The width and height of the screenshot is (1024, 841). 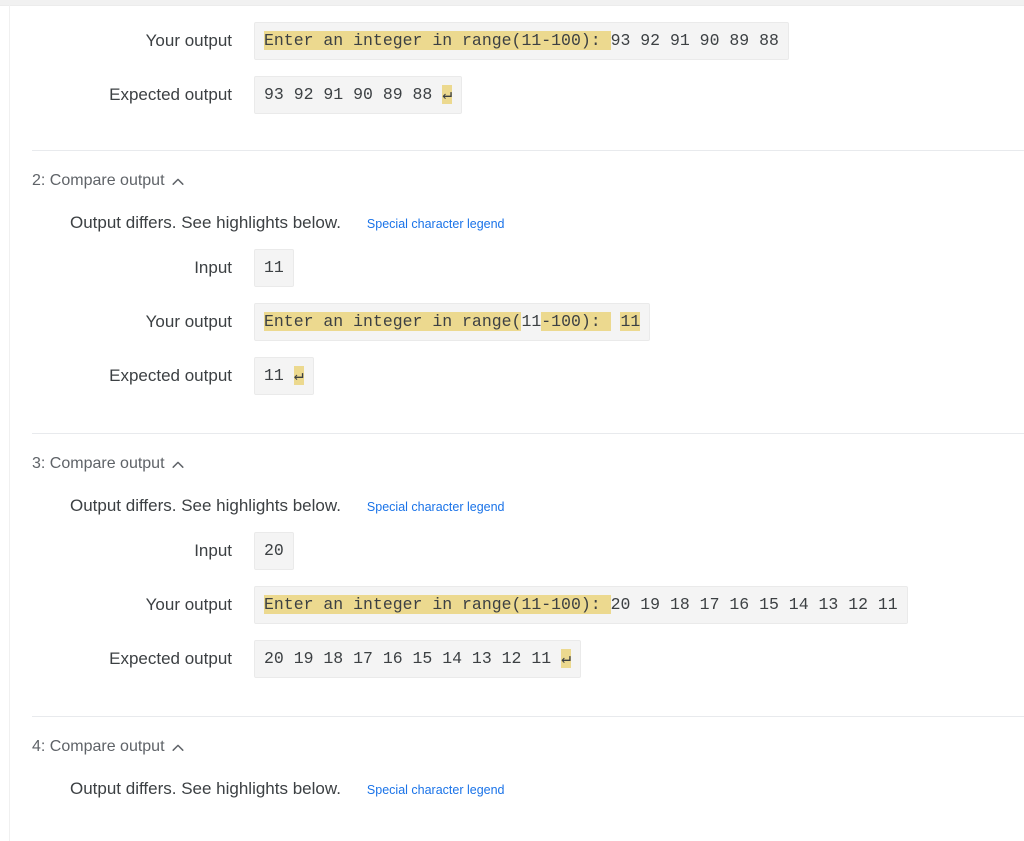 What do you see at coordinates (517, 454) in the screenshot?
I see `test-case-header: 3: Compare output` at bounding box center [517, 454].